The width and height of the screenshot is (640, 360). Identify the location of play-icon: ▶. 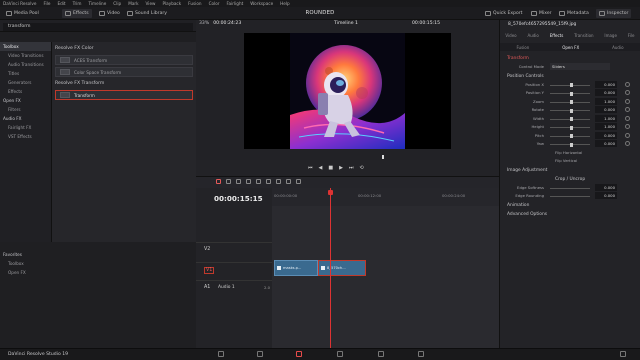
(341, 168).